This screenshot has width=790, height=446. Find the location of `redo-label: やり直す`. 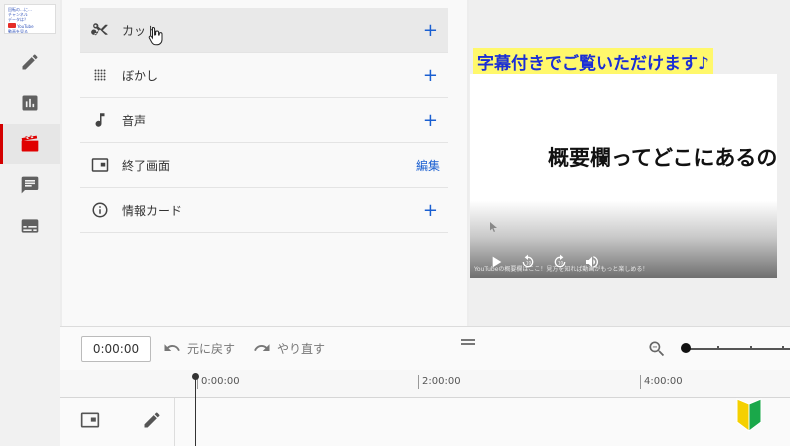

redo-label: やり直す is located at coordinates (301, 348).